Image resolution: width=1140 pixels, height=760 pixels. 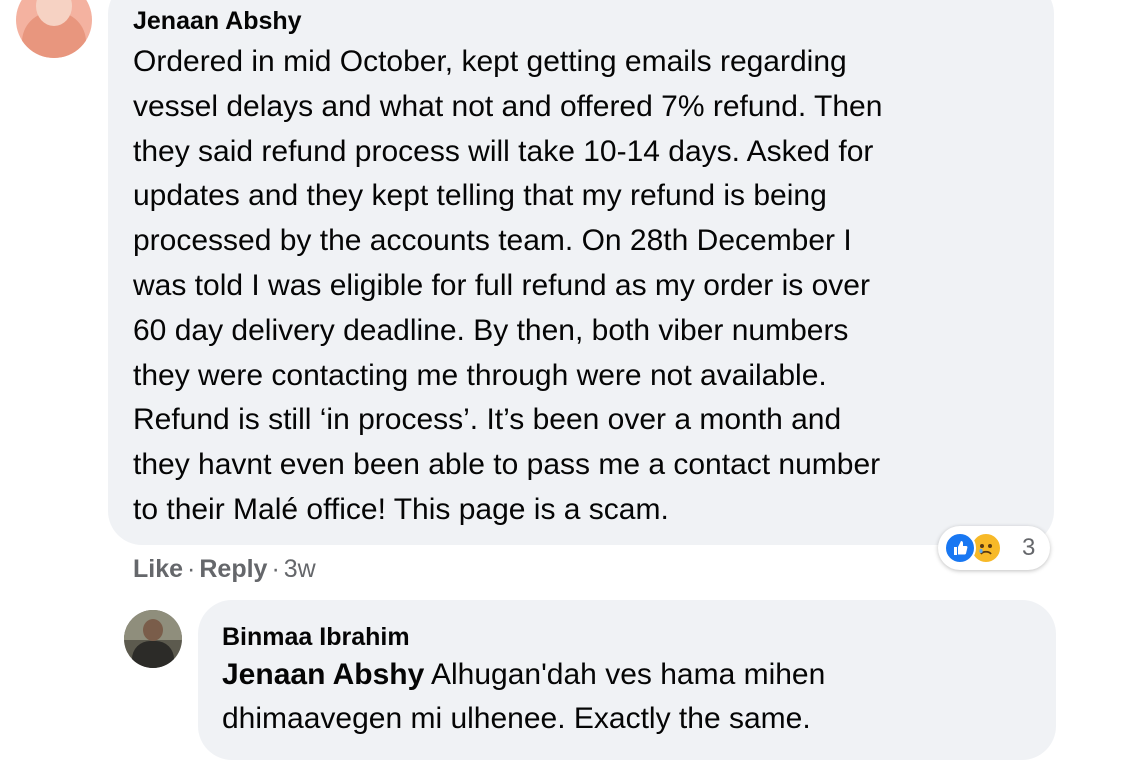 What do you see at coordinates (323, 674) in the screenshot?
I see `reply-mention-link: Jenaan Abshy` at bounding box center [323, 674].